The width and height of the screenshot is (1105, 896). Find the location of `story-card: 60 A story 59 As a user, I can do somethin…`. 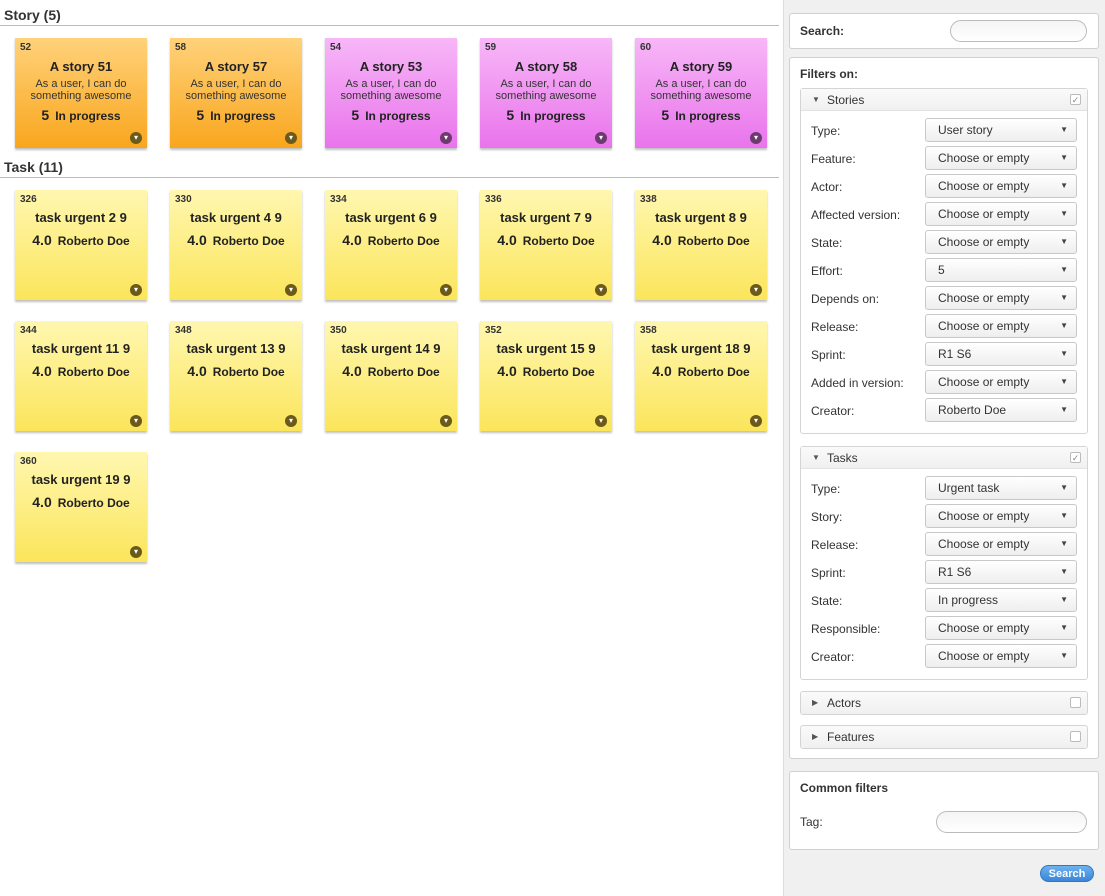

story-card: 60 A story 59 As a user, I can do somethin… is located at coordinates (701, 93).